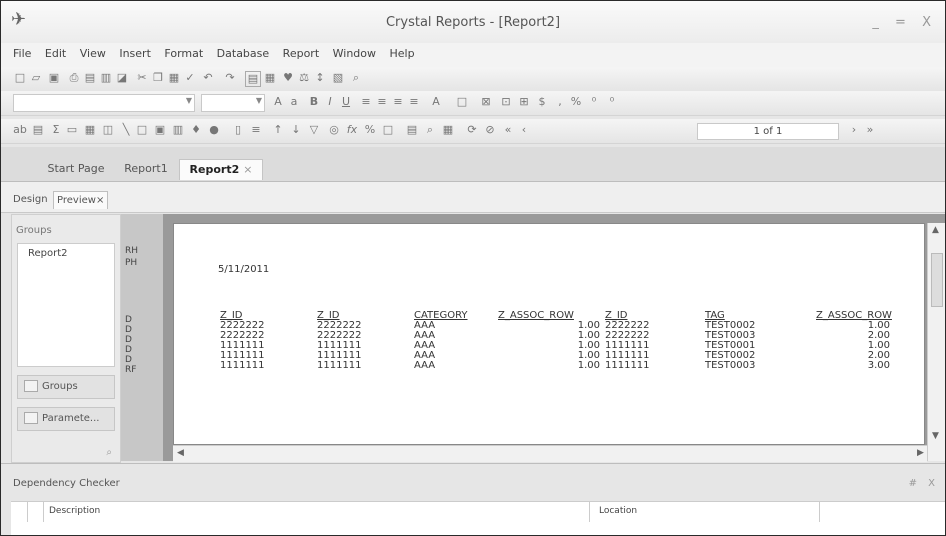  What do you see at coordinates (36, 78) in the screenshot?
I see `open-icon: ▱` at bounding box center [36, 78].